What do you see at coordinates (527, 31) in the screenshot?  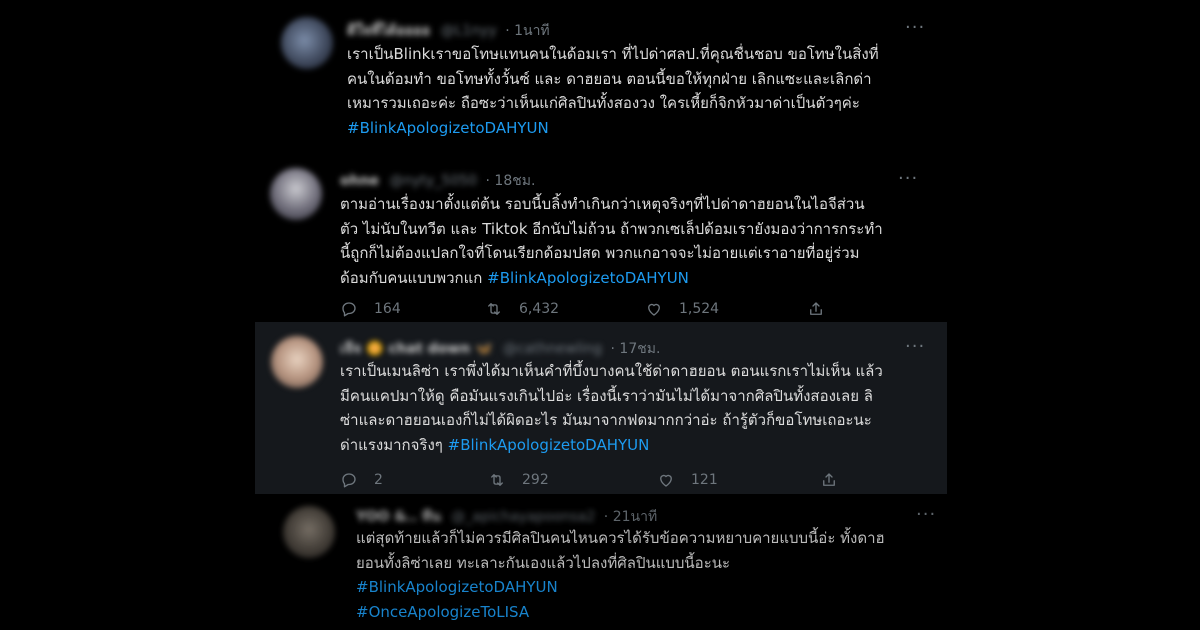 I see `timestamp: · 1นาที` at bounding box center [527, 31].